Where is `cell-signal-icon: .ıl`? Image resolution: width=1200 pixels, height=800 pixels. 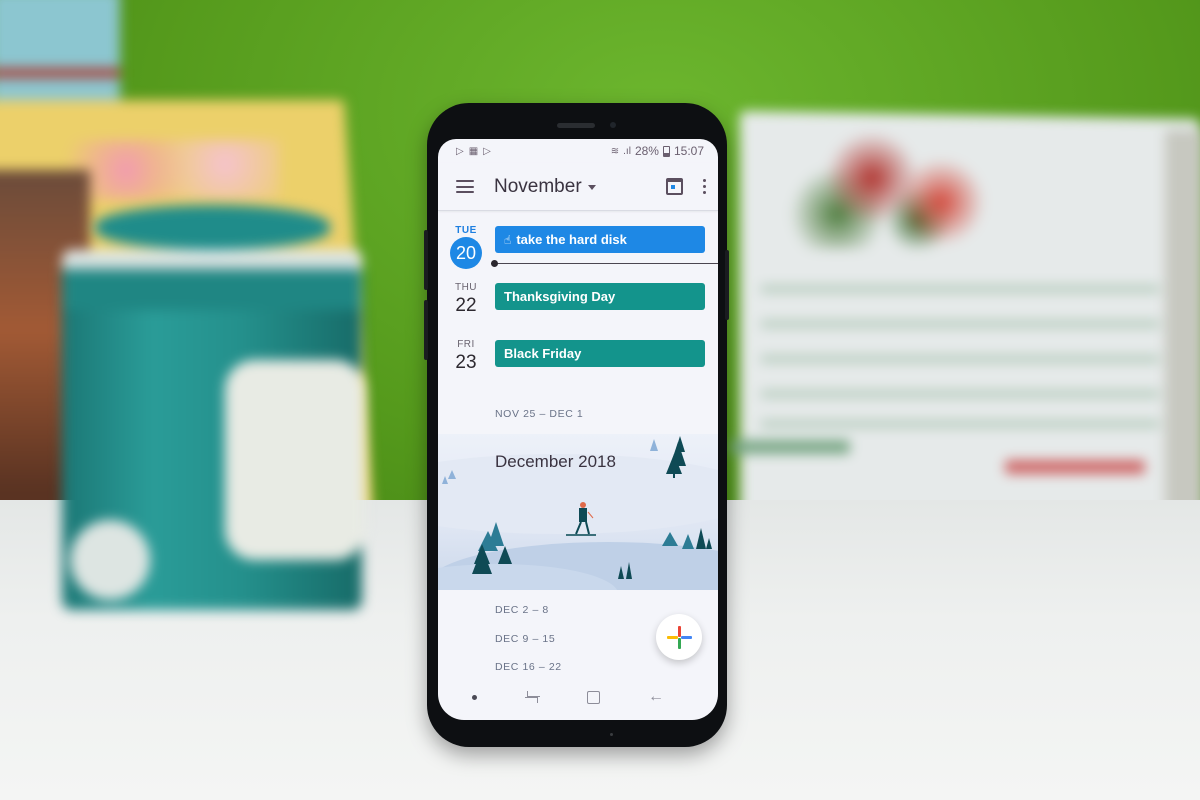
cell-signal-icon: .ıl is located at coordinates (627, 151).